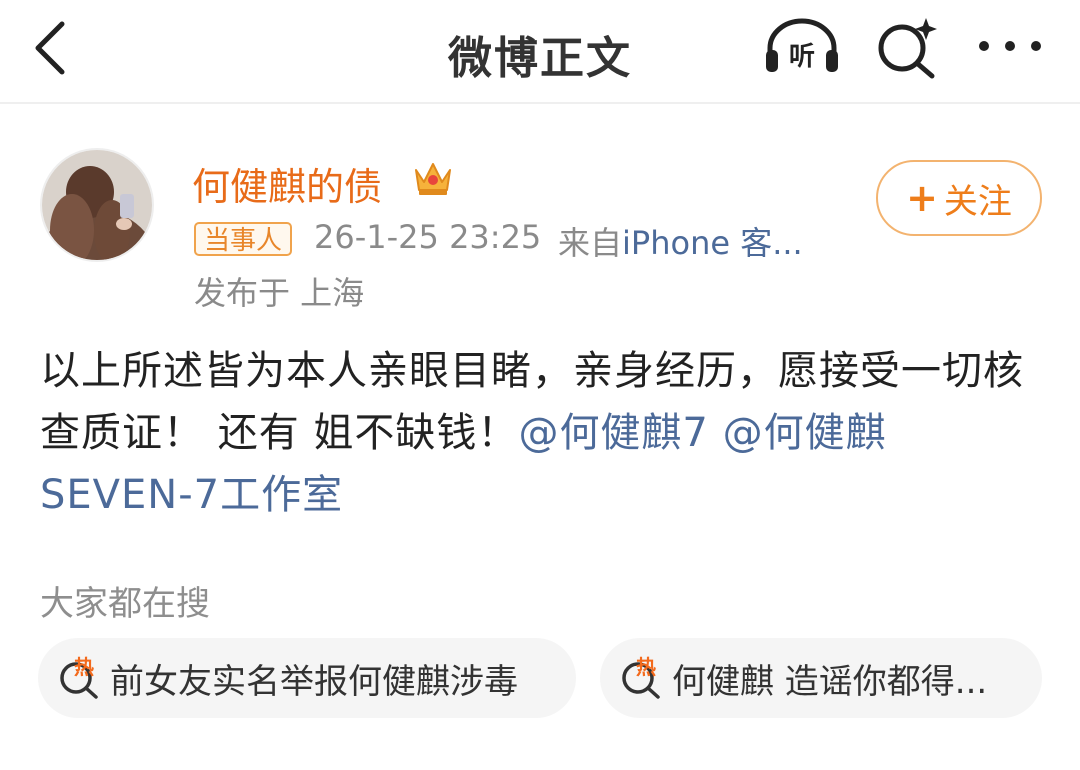 The image size is (1080, 770). I want to click on follow-button: + 关注, so click(959, 198).